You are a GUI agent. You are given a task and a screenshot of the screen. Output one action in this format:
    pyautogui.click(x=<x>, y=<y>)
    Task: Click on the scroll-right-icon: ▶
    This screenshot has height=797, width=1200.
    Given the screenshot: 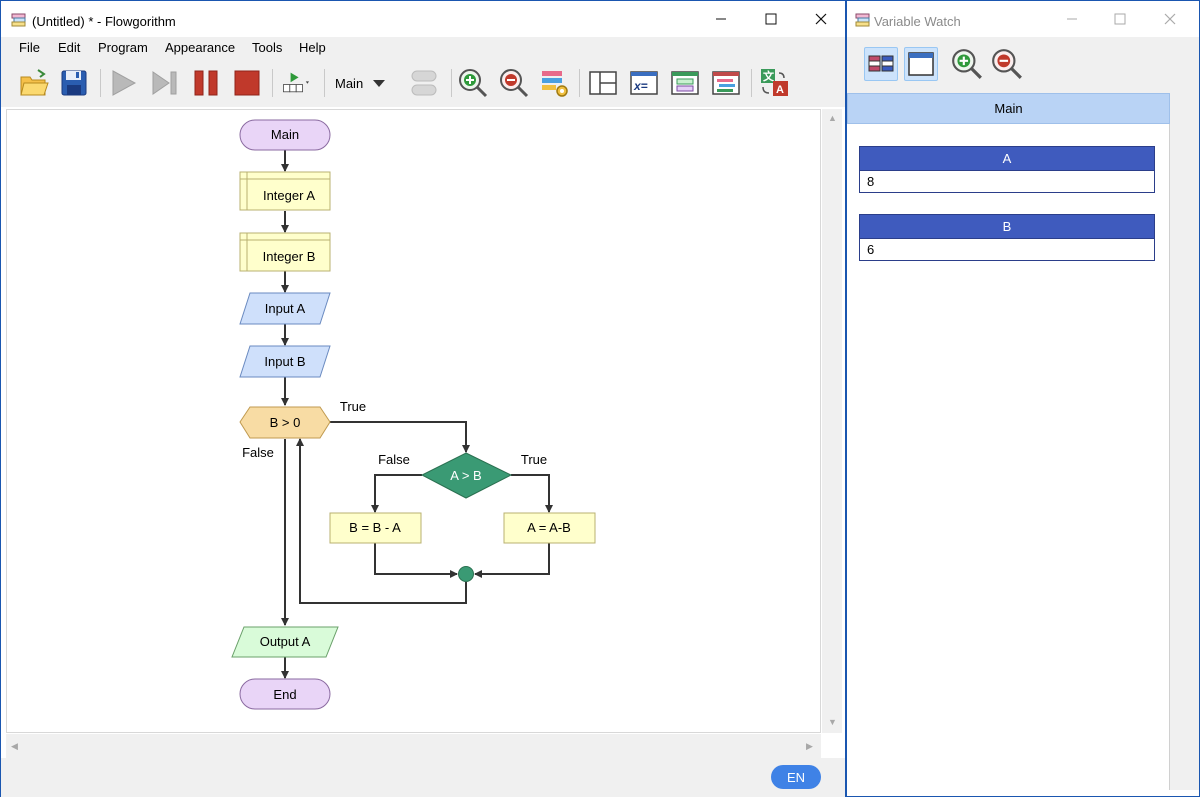 What is the action you would take?
    pyautogui.click(x=809, y=746)
    